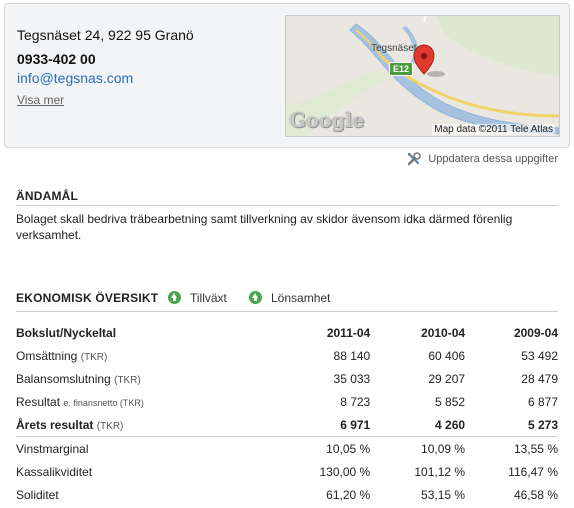  What do you see at coordinates (66, 332) in the screenshot?
I see `column-header: Bokslut/Nyckeltal` at bounding box center [66, 332].